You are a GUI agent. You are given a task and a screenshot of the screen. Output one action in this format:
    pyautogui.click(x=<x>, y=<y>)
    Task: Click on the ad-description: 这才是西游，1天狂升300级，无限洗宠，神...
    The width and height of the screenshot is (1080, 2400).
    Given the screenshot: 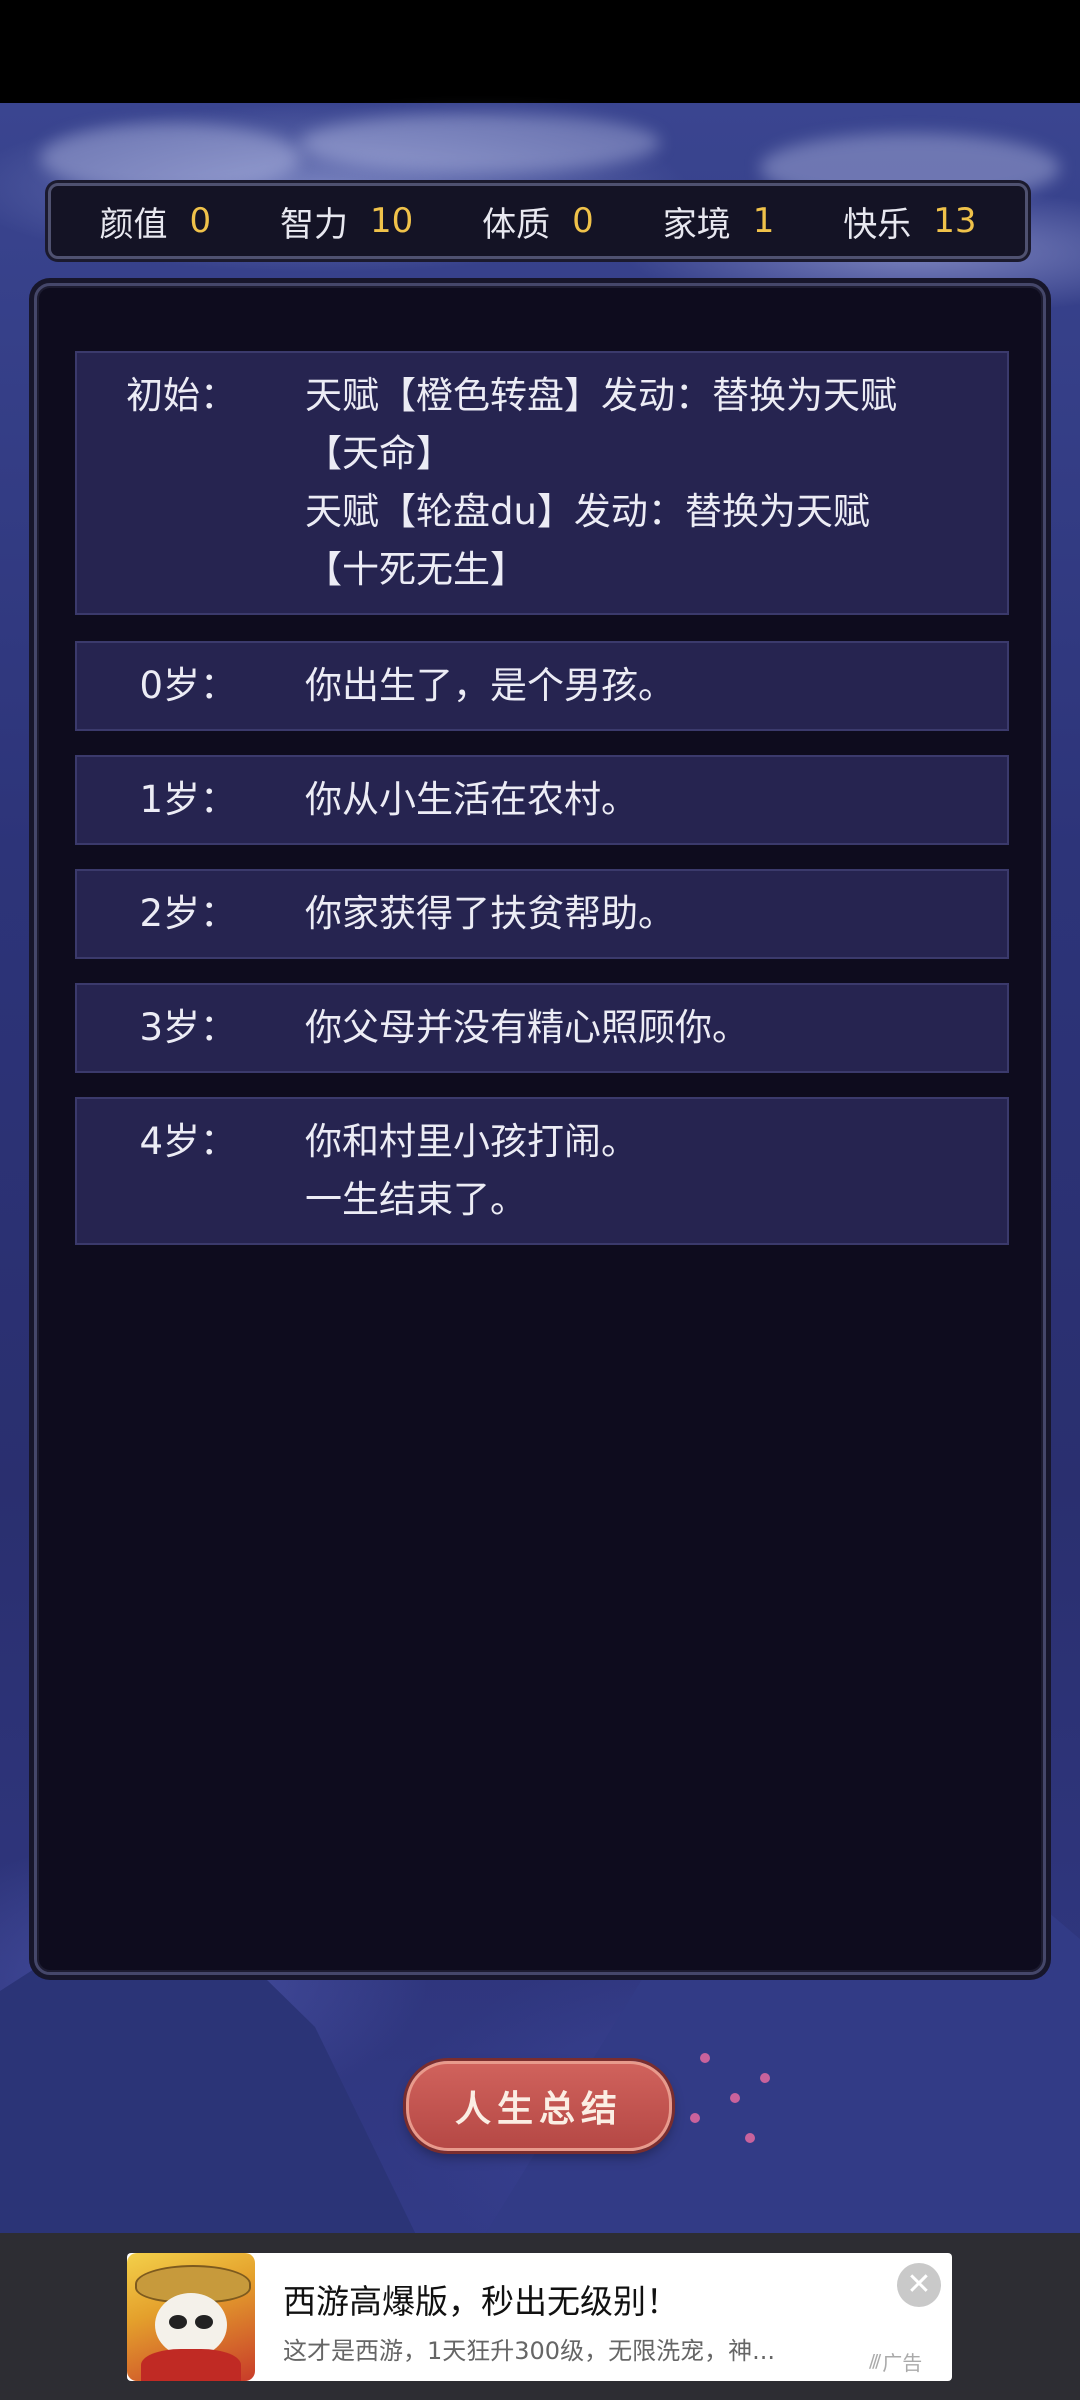 What is the action you would take?
    pyautogui.click(x=553, y=2348)
    